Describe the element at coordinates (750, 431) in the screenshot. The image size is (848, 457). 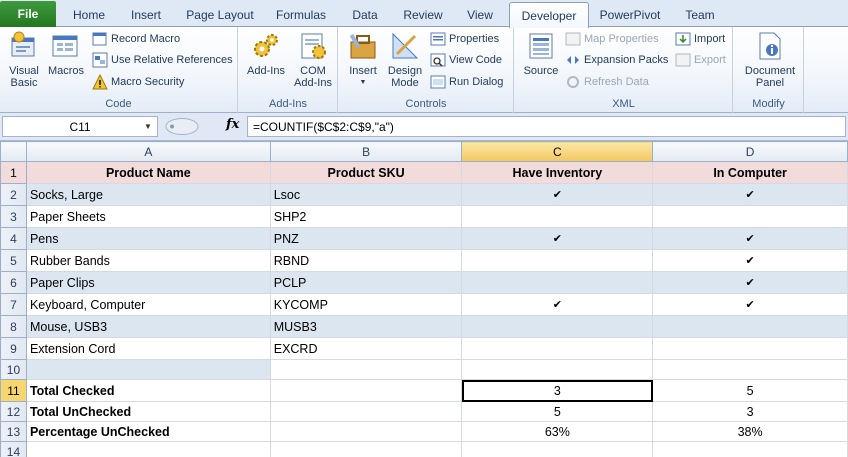
I see `summary-value-cell: 38%` at that location.